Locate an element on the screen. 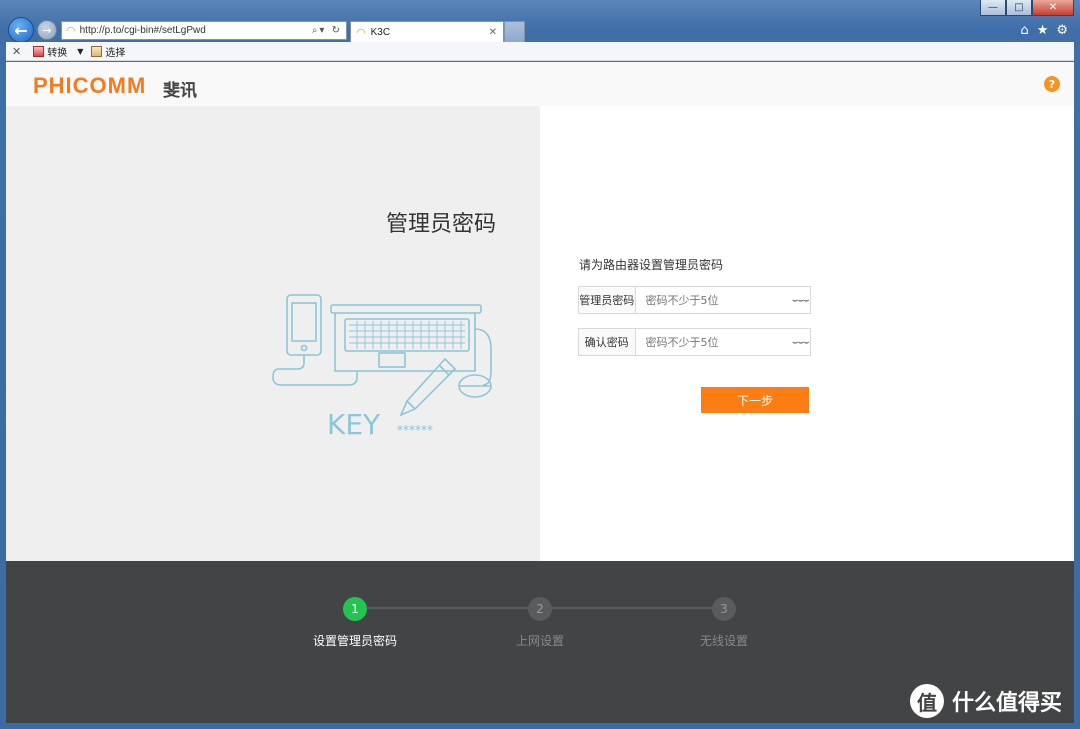  pencil-illustration is located at coordinates (428, 387).